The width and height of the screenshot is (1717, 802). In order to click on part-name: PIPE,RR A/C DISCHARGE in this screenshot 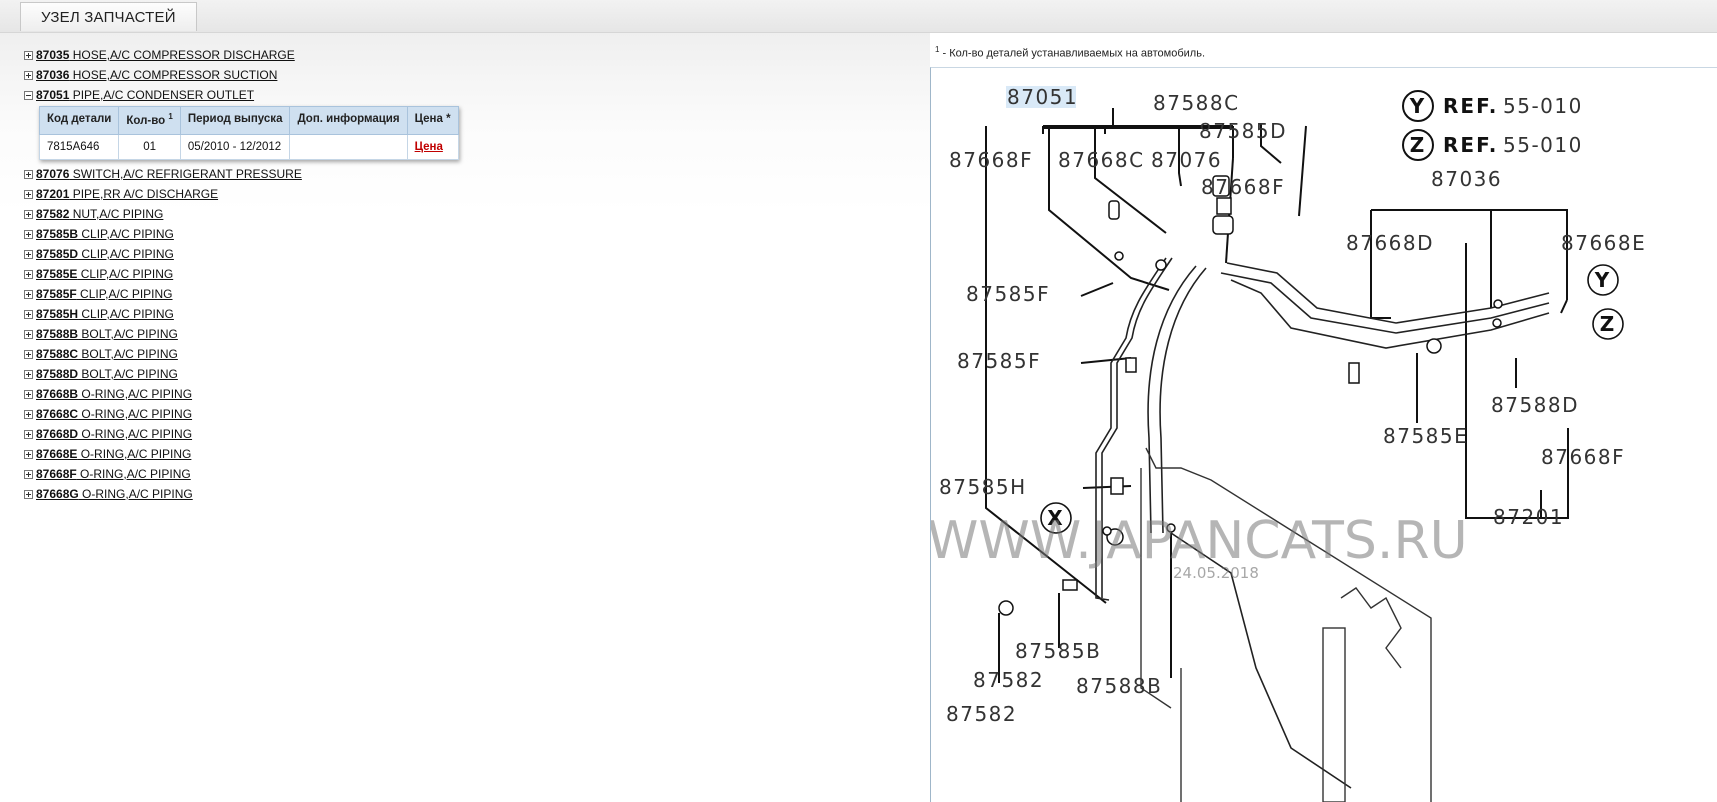, I will do `click(144, 193)`.